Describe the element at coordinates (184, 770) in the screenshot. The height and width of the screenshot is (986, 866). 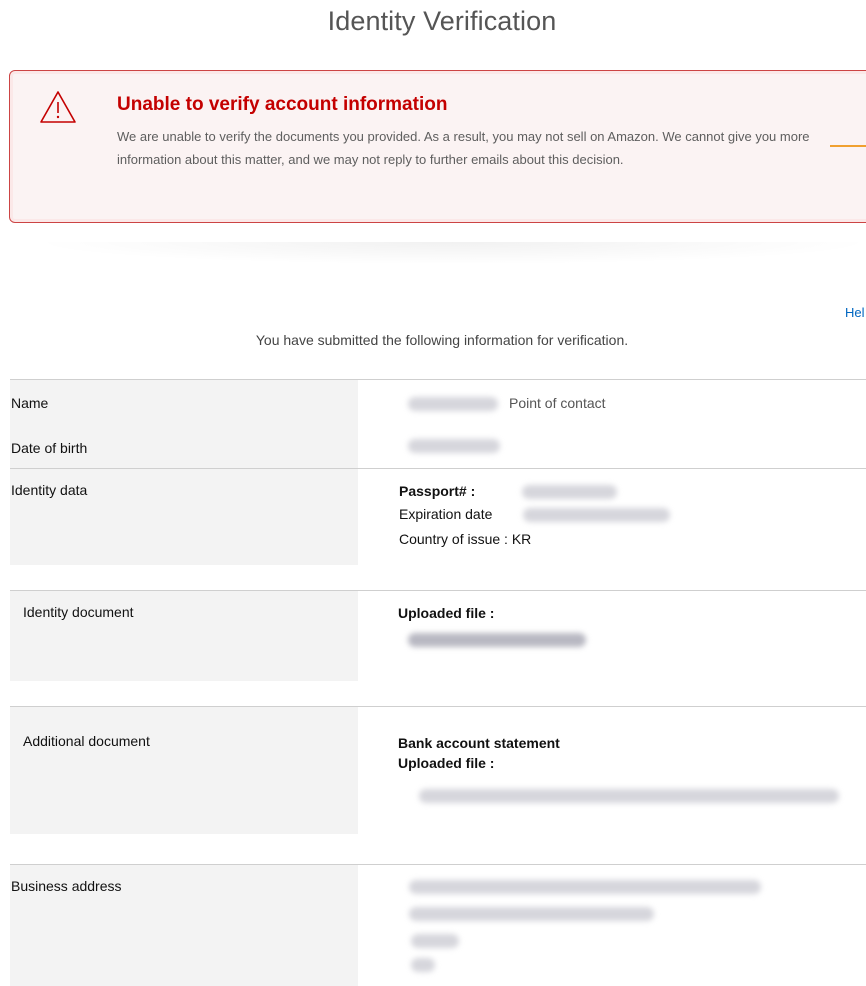
I see `label-column` at that location.